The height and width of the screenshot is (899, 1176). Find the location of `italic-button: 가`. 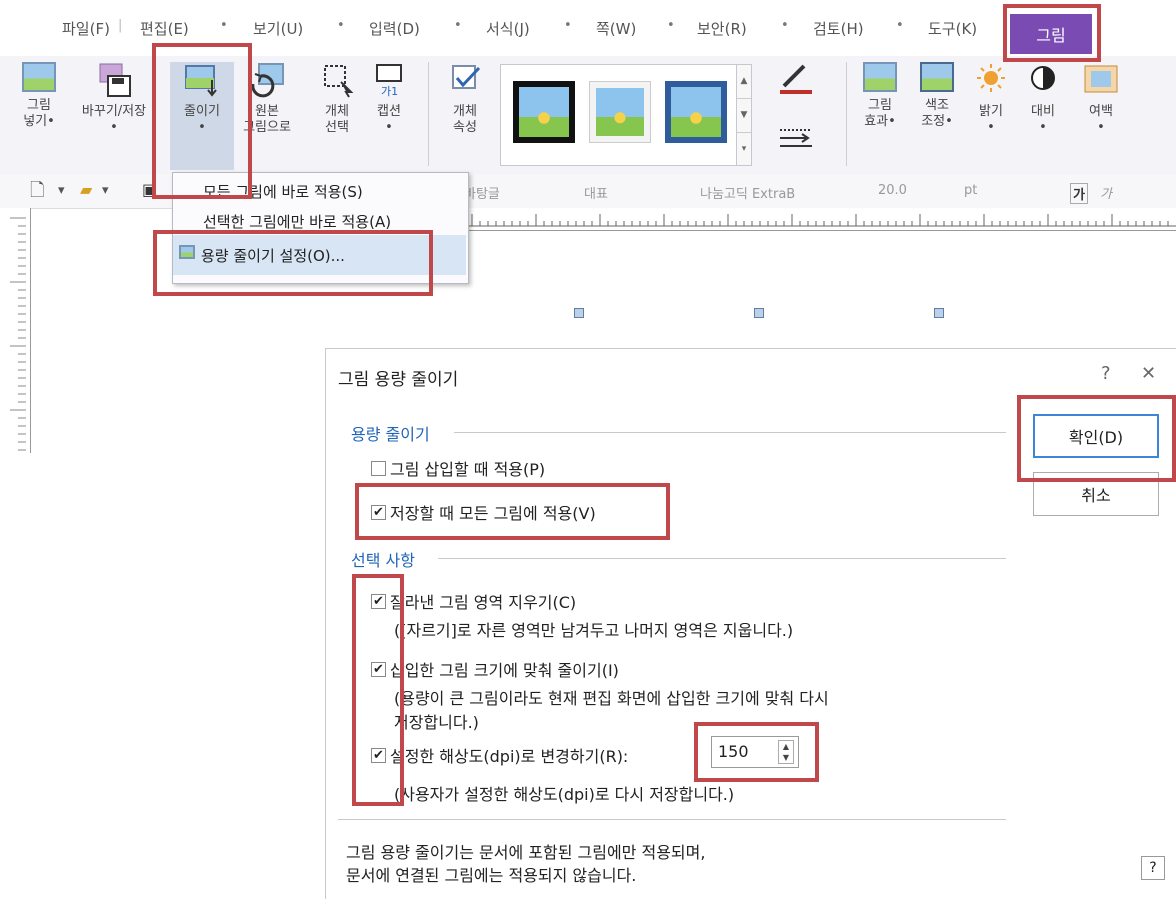

italic-button: 가 is located at coordinates (1106, 192).